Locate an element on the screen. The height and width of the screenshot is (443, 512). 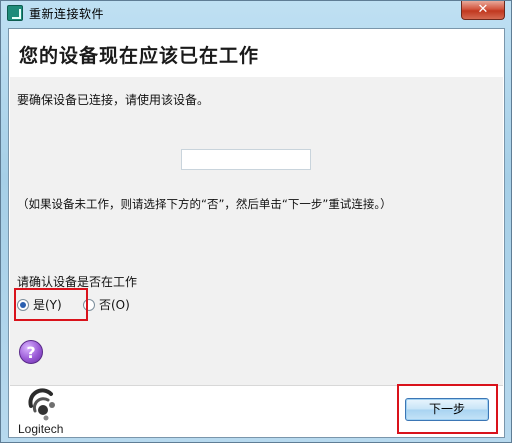
radio-no: 否(O) is located at coordinates (106, 304).